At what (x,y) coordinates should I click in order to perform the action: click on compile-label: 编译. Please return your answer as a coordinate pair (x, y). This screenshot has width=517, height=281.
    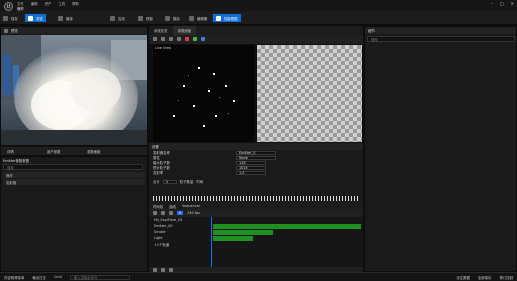
    Looking at the image, I should click on (69, 18).